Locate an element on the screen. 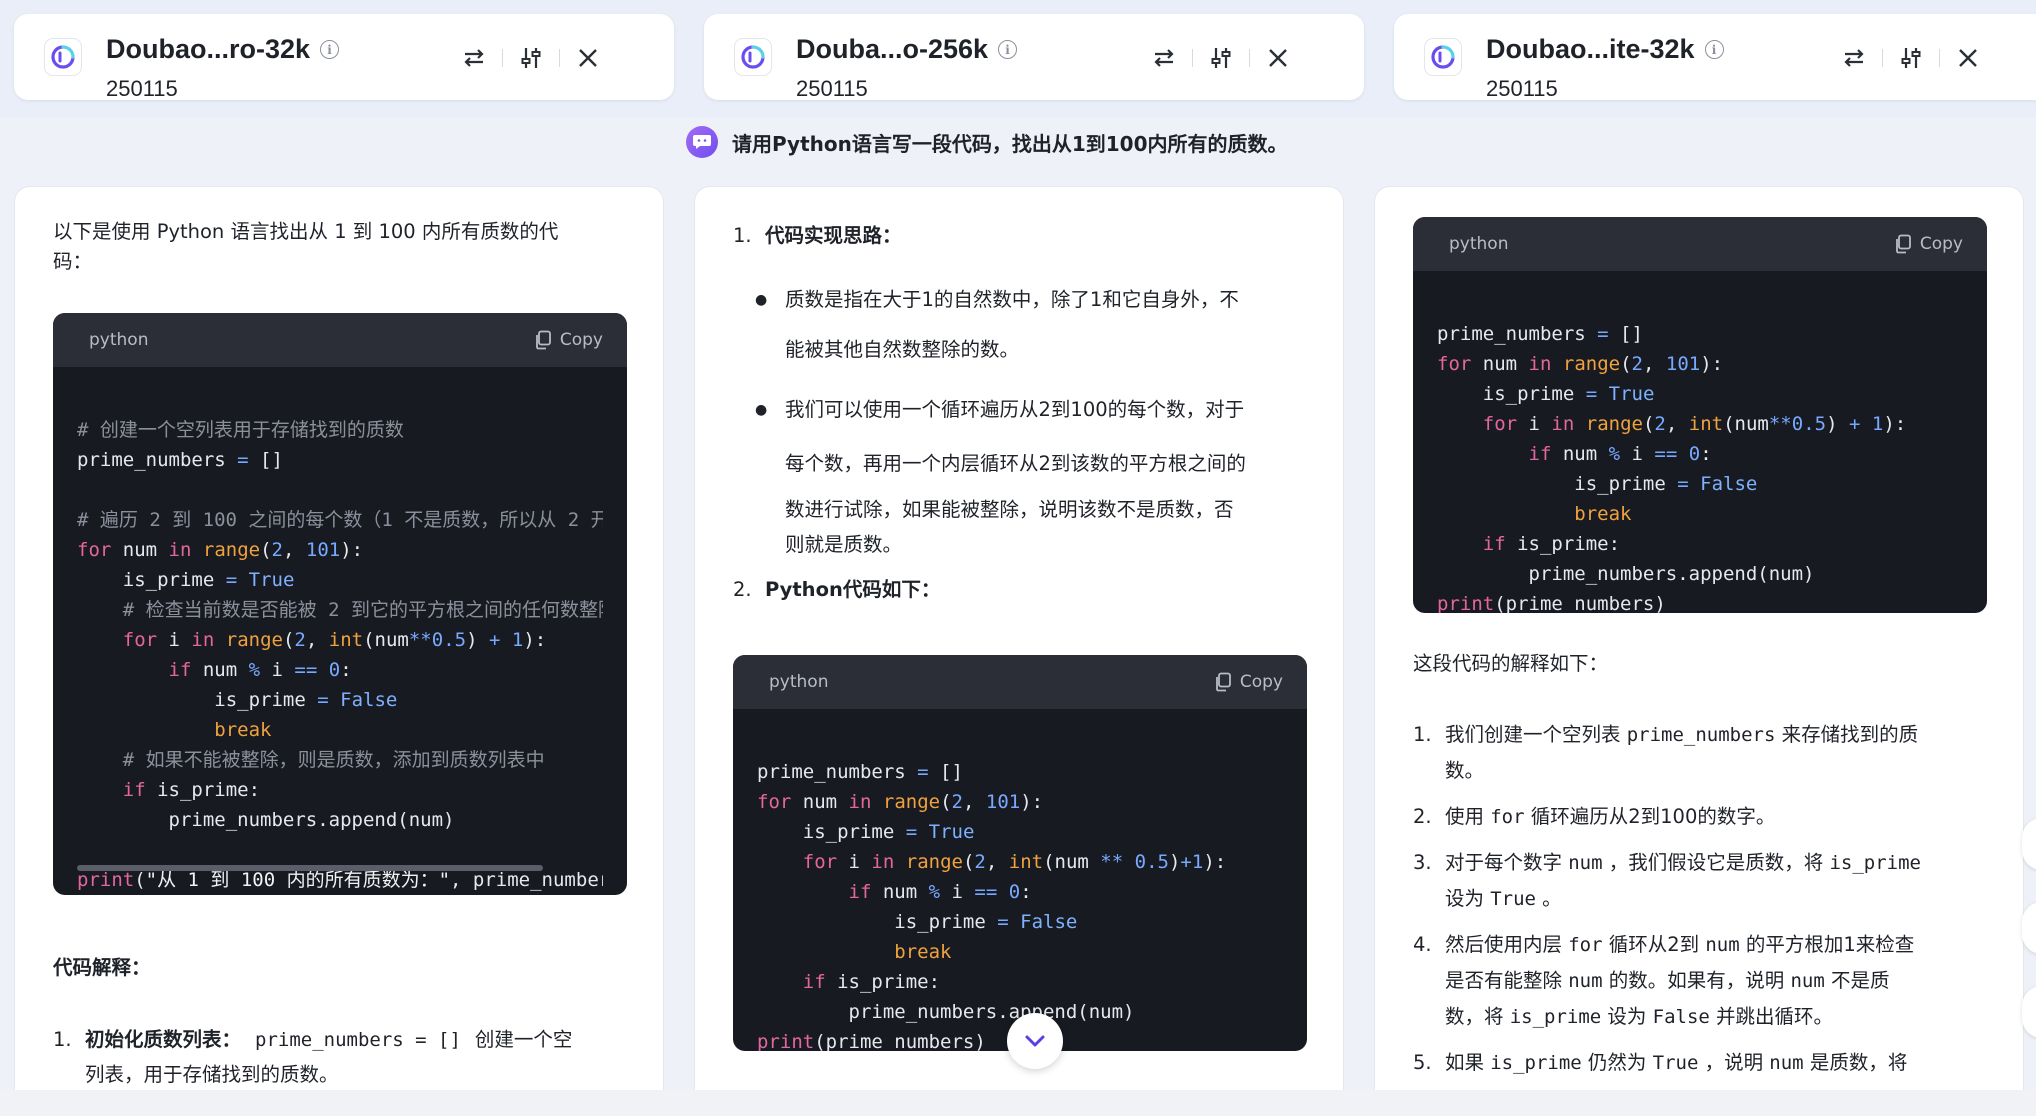 Image resolution: width=2036 pixels, height=1116 pixels. bullet-line: 质数是指在大于1的自然数中，除了1和它自身外，不 is located at coordinates (1012, 299).